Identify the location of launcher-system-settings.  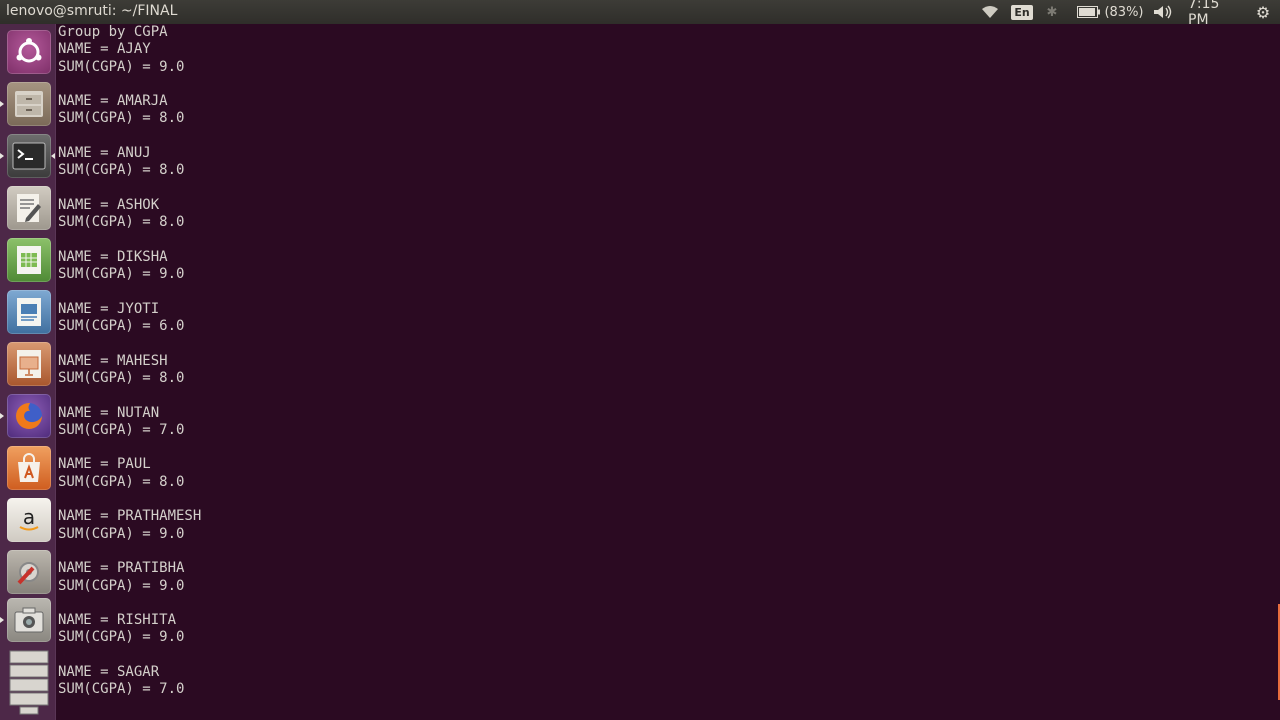
(29, 572).